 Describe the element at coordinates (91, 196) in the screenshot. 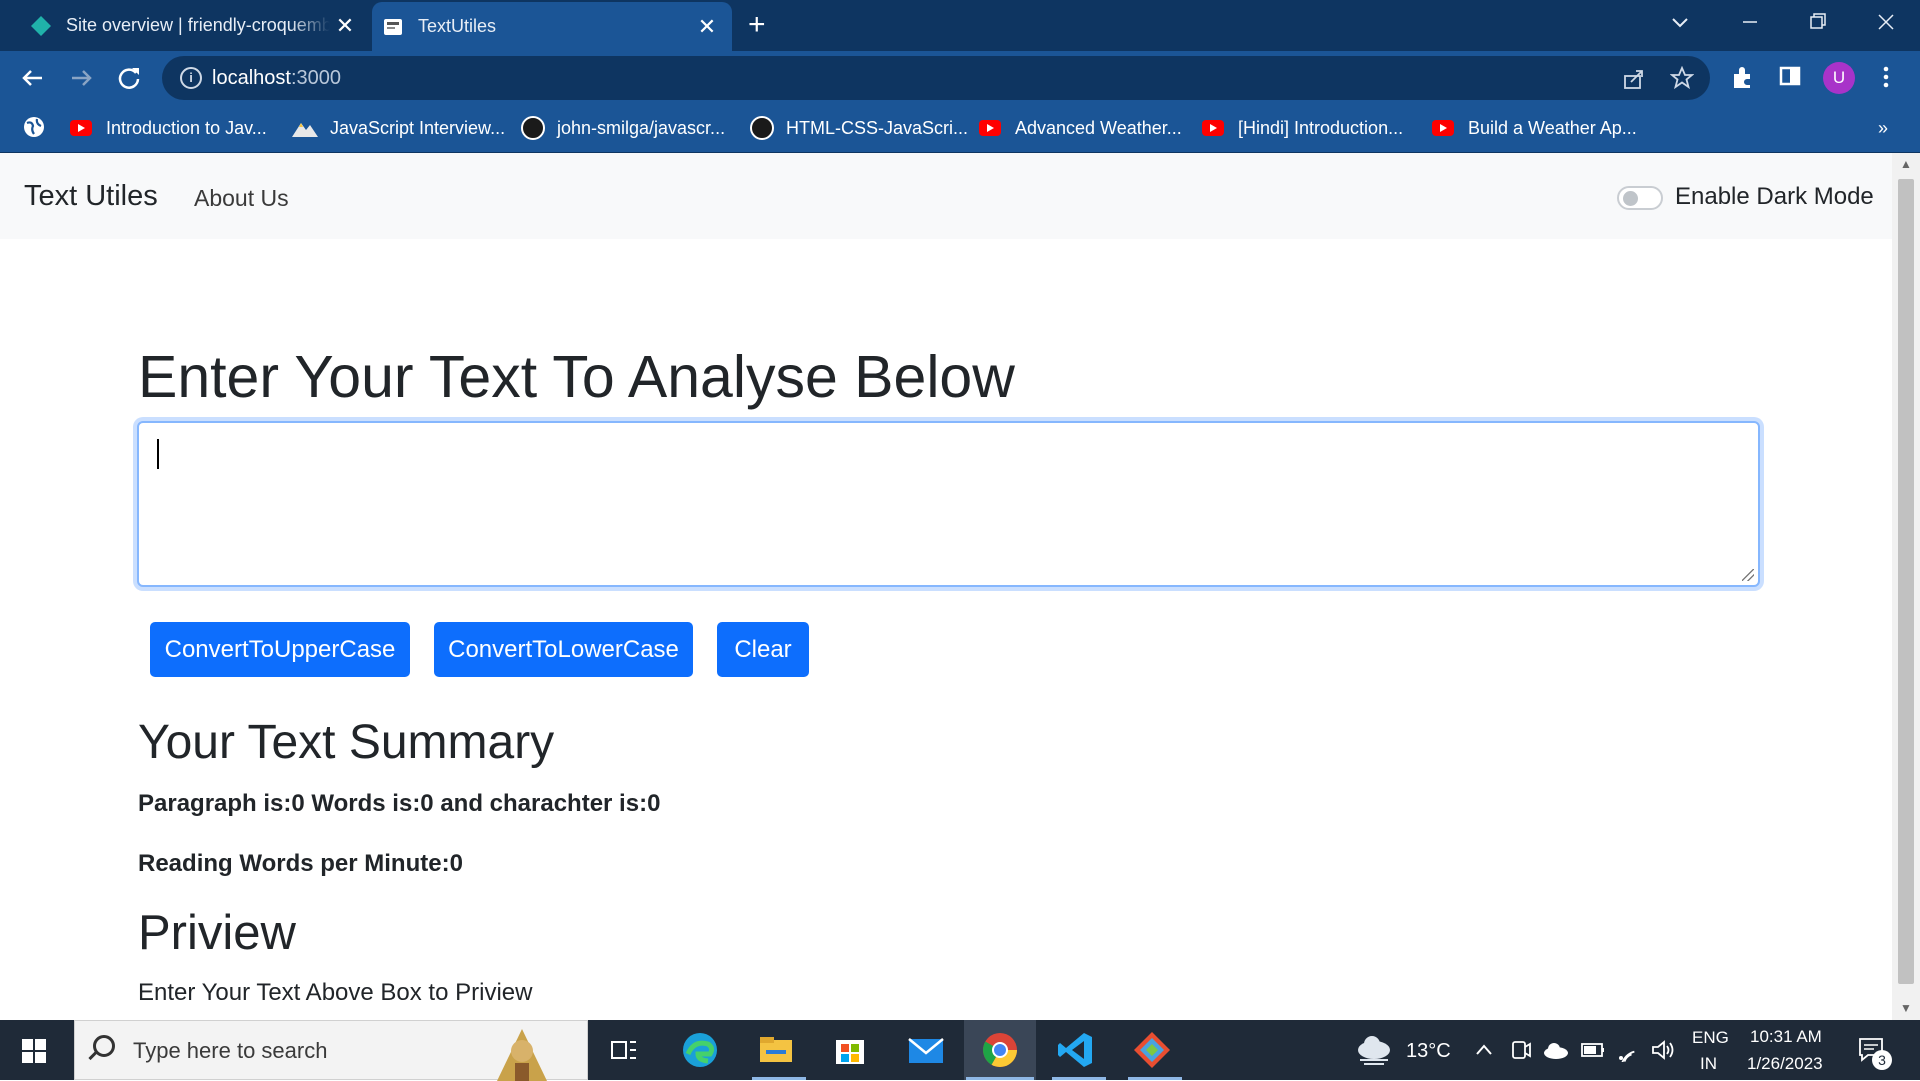

I see `navbar-brand: Text Utiles` at that location.